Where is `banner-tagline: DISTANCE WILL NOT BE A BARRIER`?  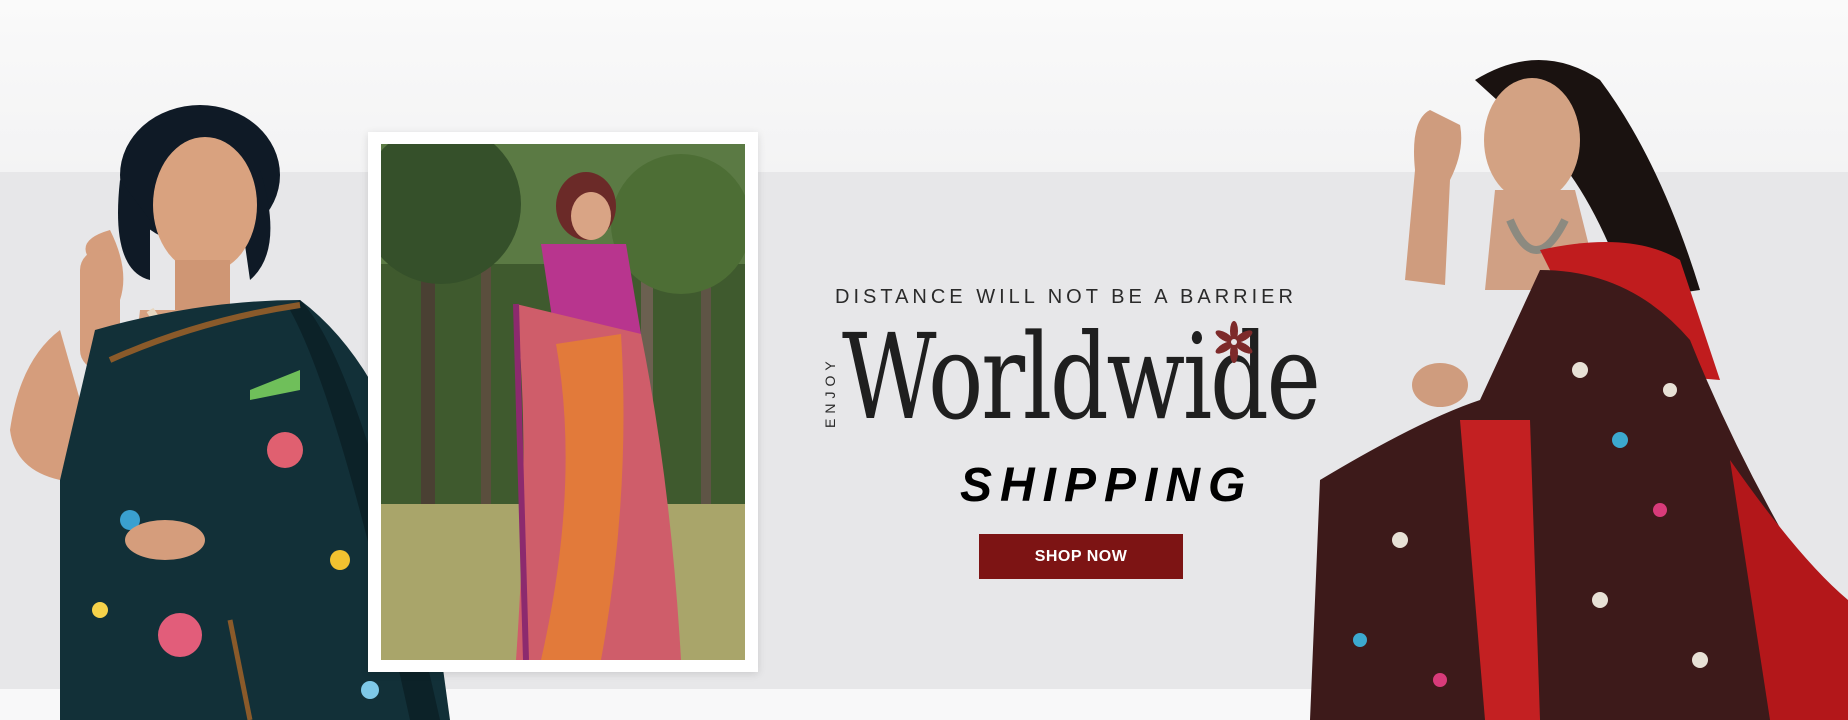
banner-tagline: DISTANCE WILL NOT BE A BARRIER is located at coordinates (1066, 297).